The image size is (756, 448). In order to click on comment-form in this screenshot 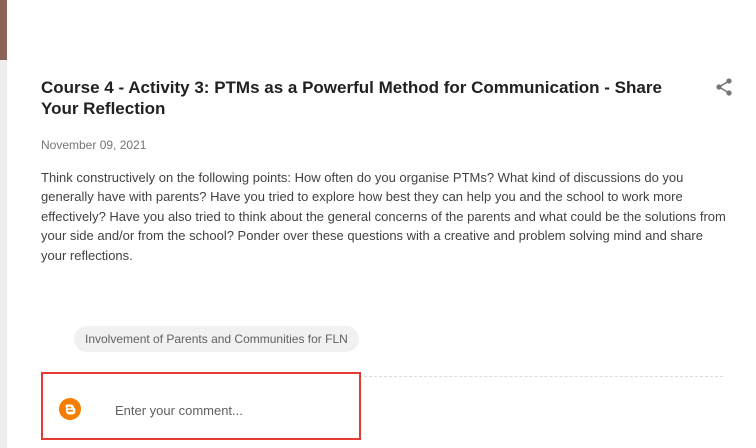, I will do `click(201, 406)`.